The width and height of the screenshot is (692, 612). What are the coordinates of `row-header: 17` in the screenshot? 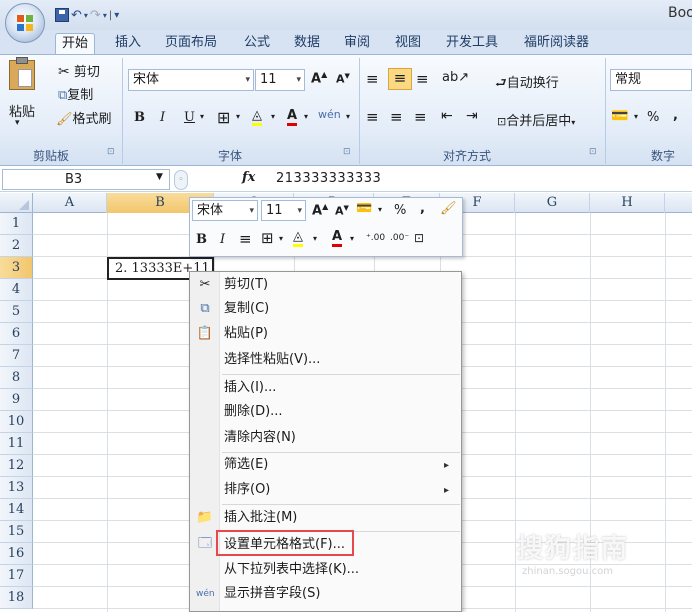 It's located at (16, 576).